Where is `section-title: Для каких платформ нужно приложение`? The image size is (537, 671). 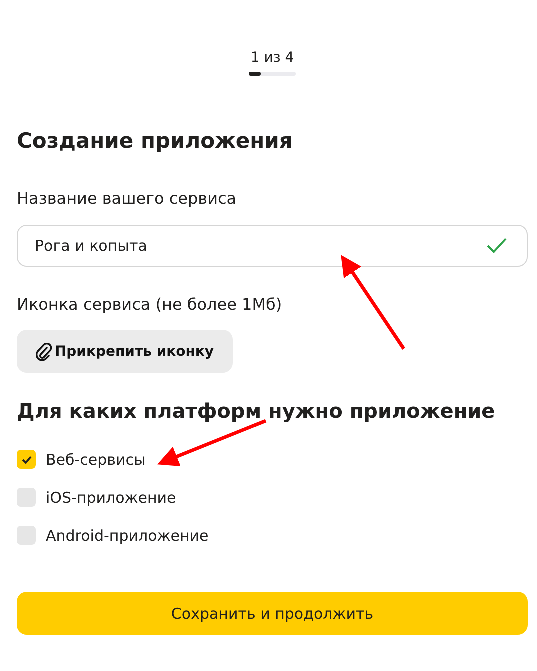
section-title: Для каких платформ нужно приложение is located at coordinates (256, 411).